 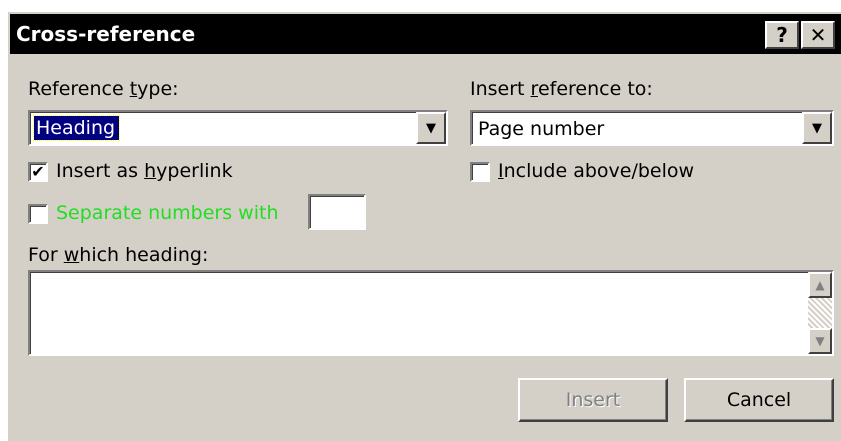 What do you see at coordinates (238, 128) in the screenshot?
I see `reference-type-select: Heading ▼` at bounding box center [238, 128].